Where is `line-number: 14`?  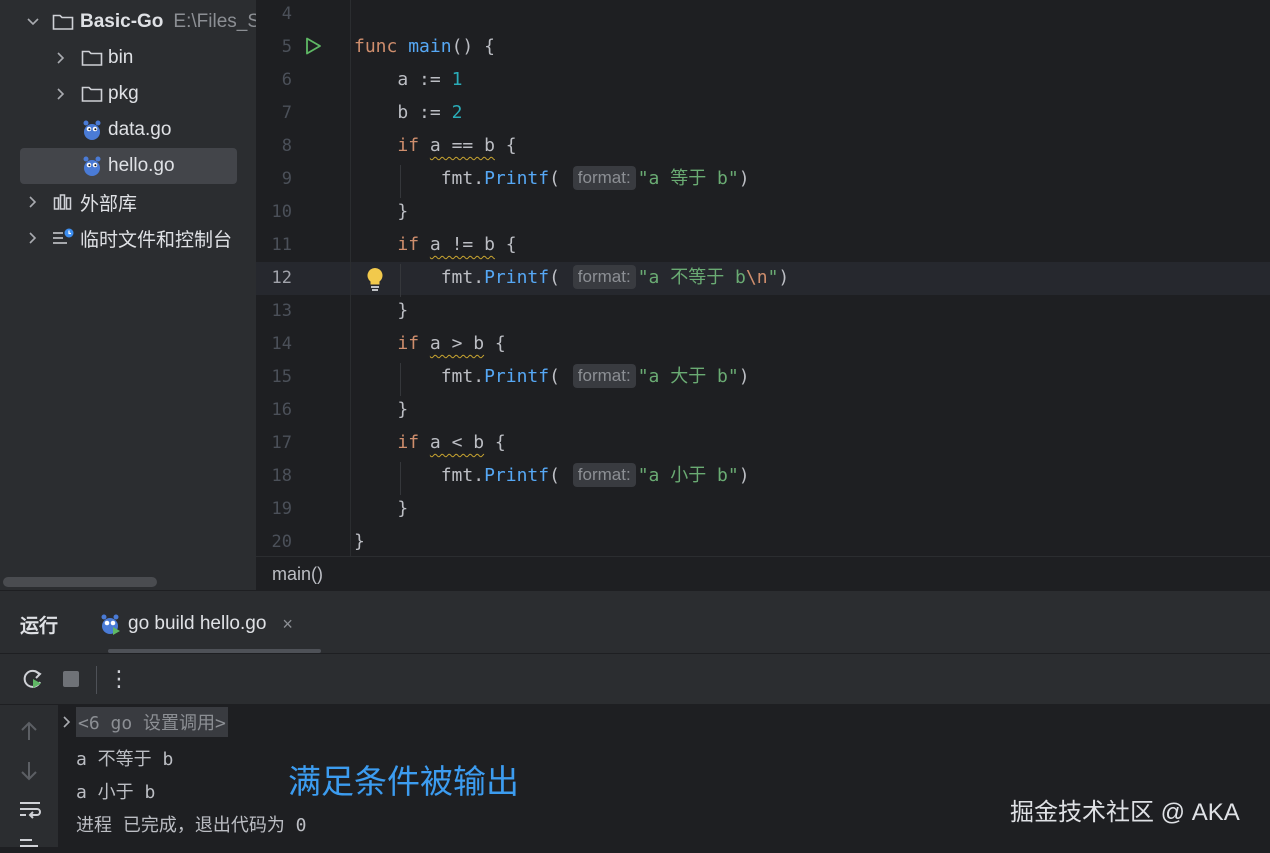 line-number: 14 is located at coordinates (281, 344).